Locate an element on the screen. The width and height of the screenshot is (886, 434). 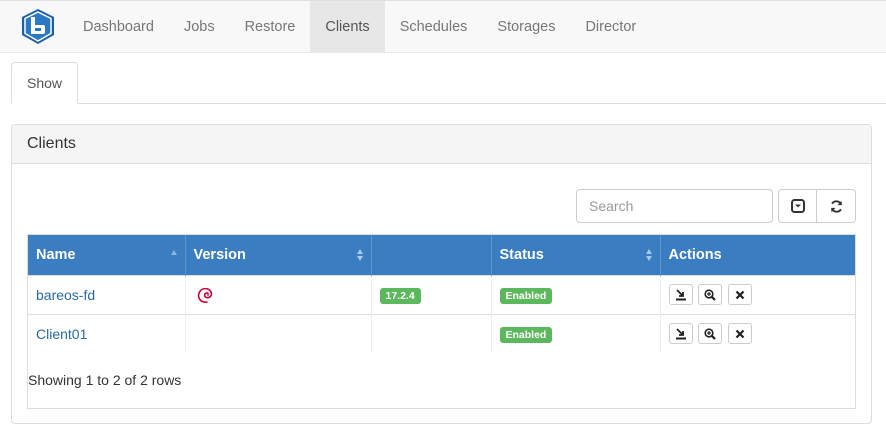
nav-jobs: Jobs is located at coordinates (199, 27).